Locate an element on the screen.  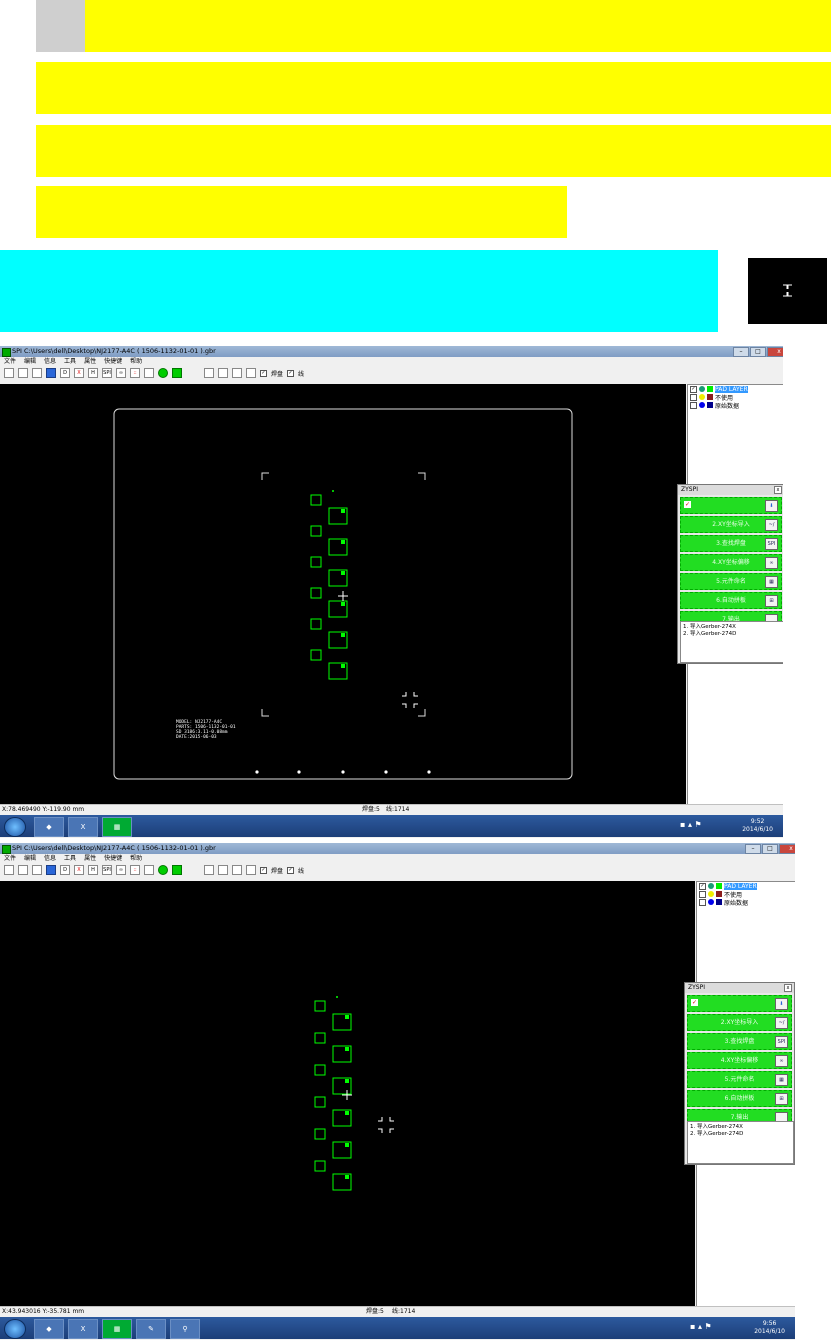
small-pad is located at coordinates (320, 1038).